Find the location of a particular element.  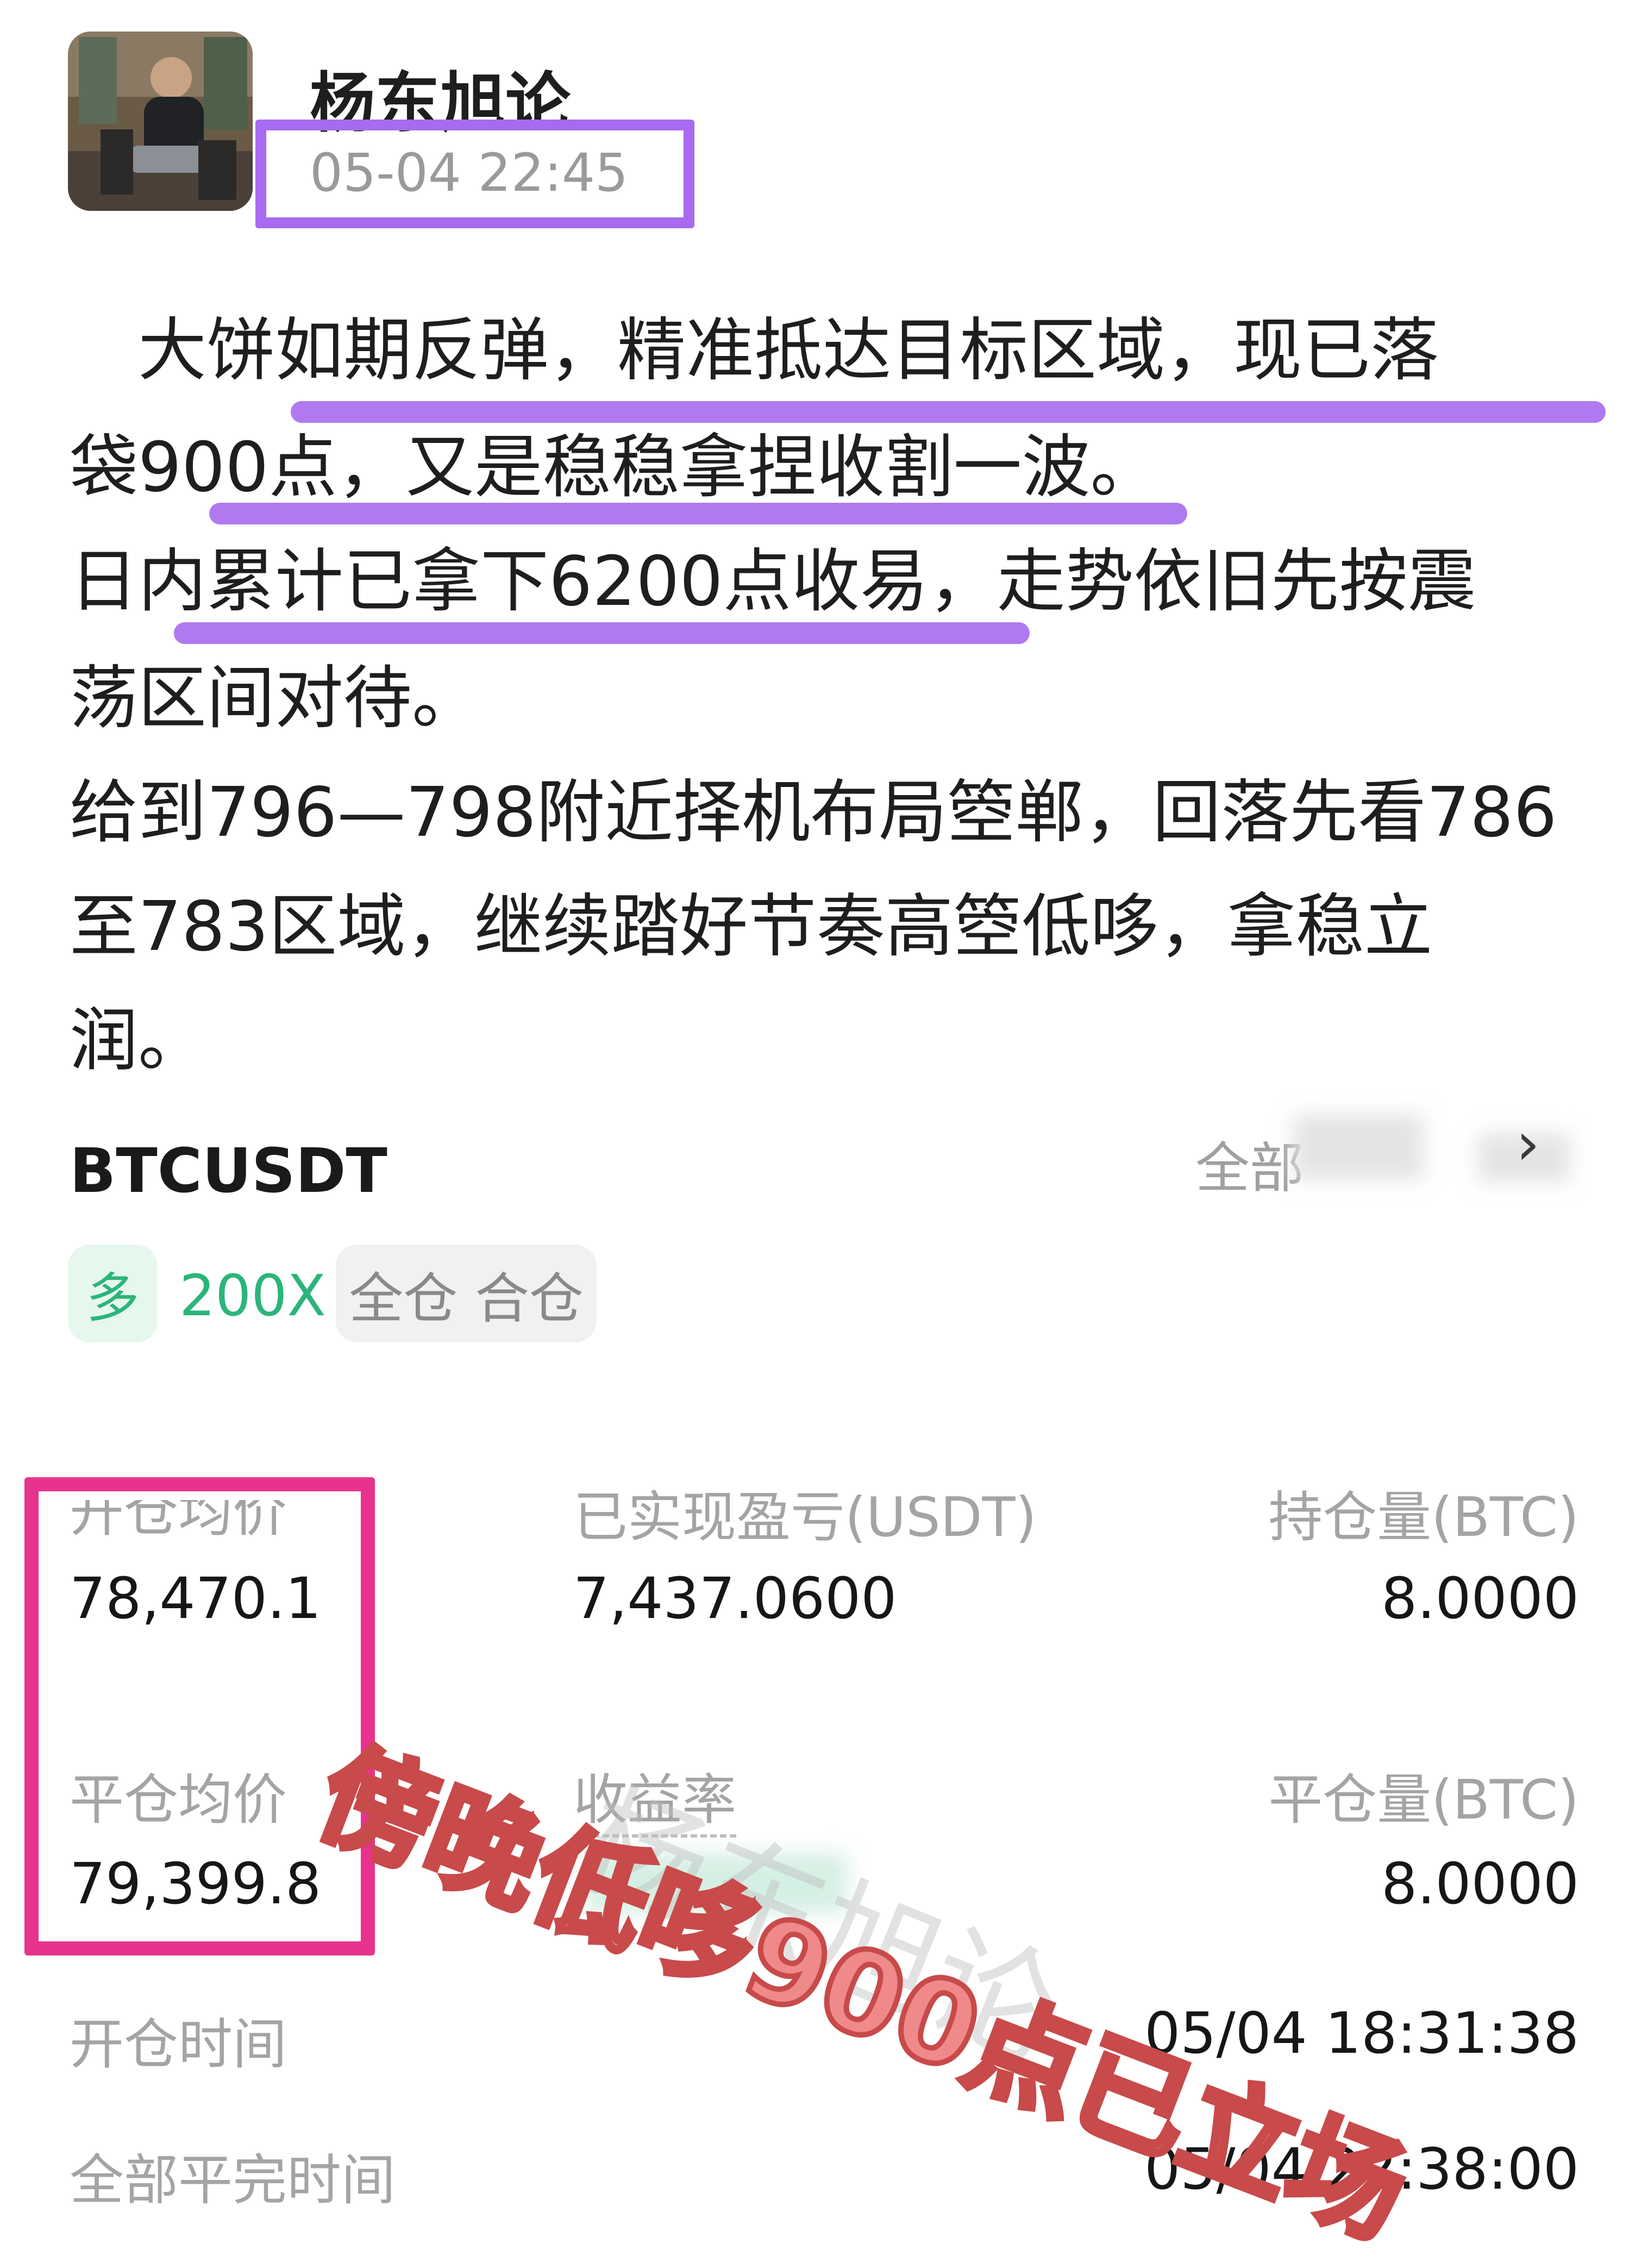

post-text-line: 袋900点，又是稳稳拿捏收割一波。 is located at coordinates (614, 467).